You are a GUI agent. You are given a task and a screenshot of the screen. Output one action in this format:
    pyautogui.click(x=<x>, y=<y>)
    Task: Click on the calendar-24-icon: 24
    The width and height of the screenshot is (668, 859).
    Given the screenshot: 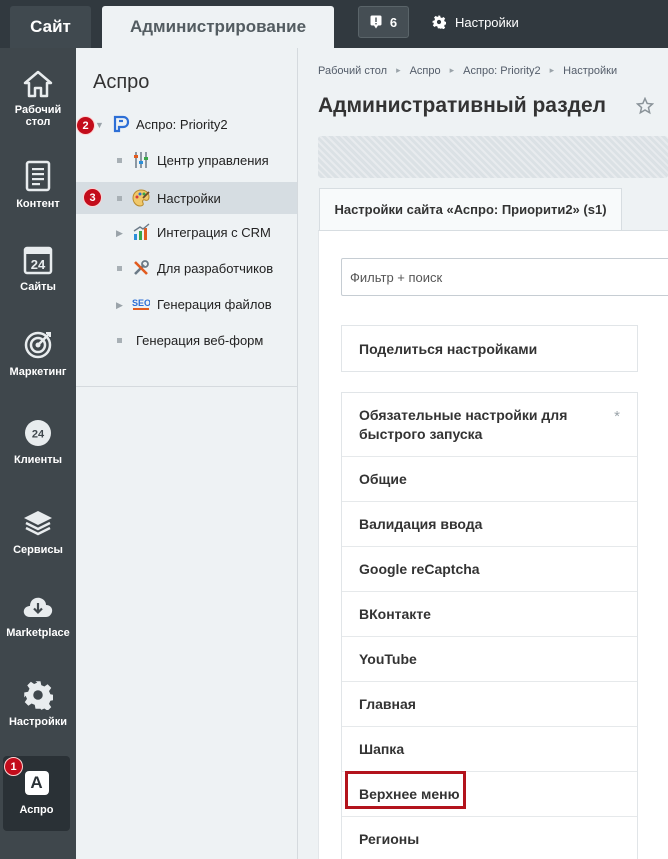 What is the action you would take?
    pyautogui.click(x=38, y=260)
    